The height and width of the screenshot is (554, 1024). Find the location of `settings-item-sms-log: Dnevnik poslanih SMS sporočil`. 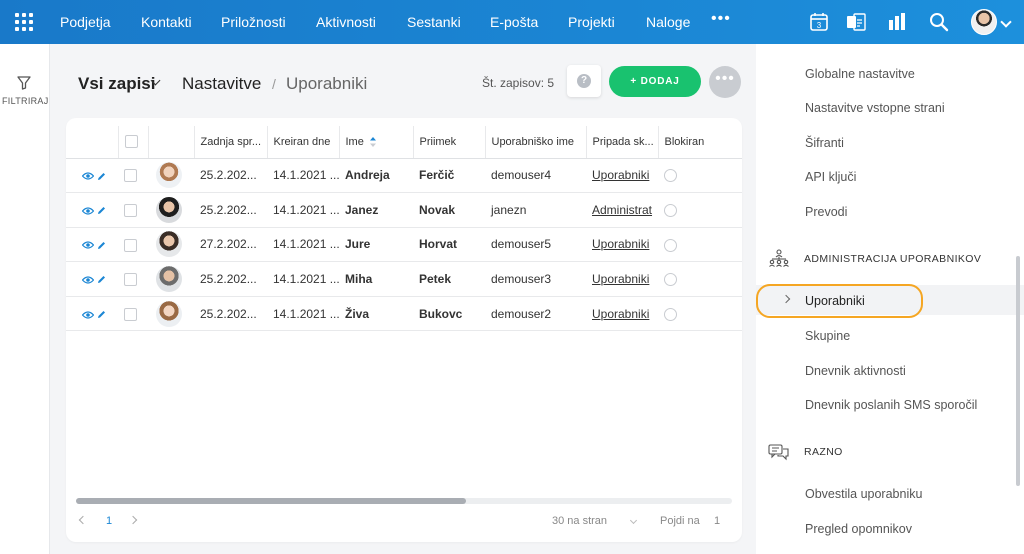

settings-item-sms-log: Dnevnik poslanih SMS sporočil is located at coordinates (891, 405).